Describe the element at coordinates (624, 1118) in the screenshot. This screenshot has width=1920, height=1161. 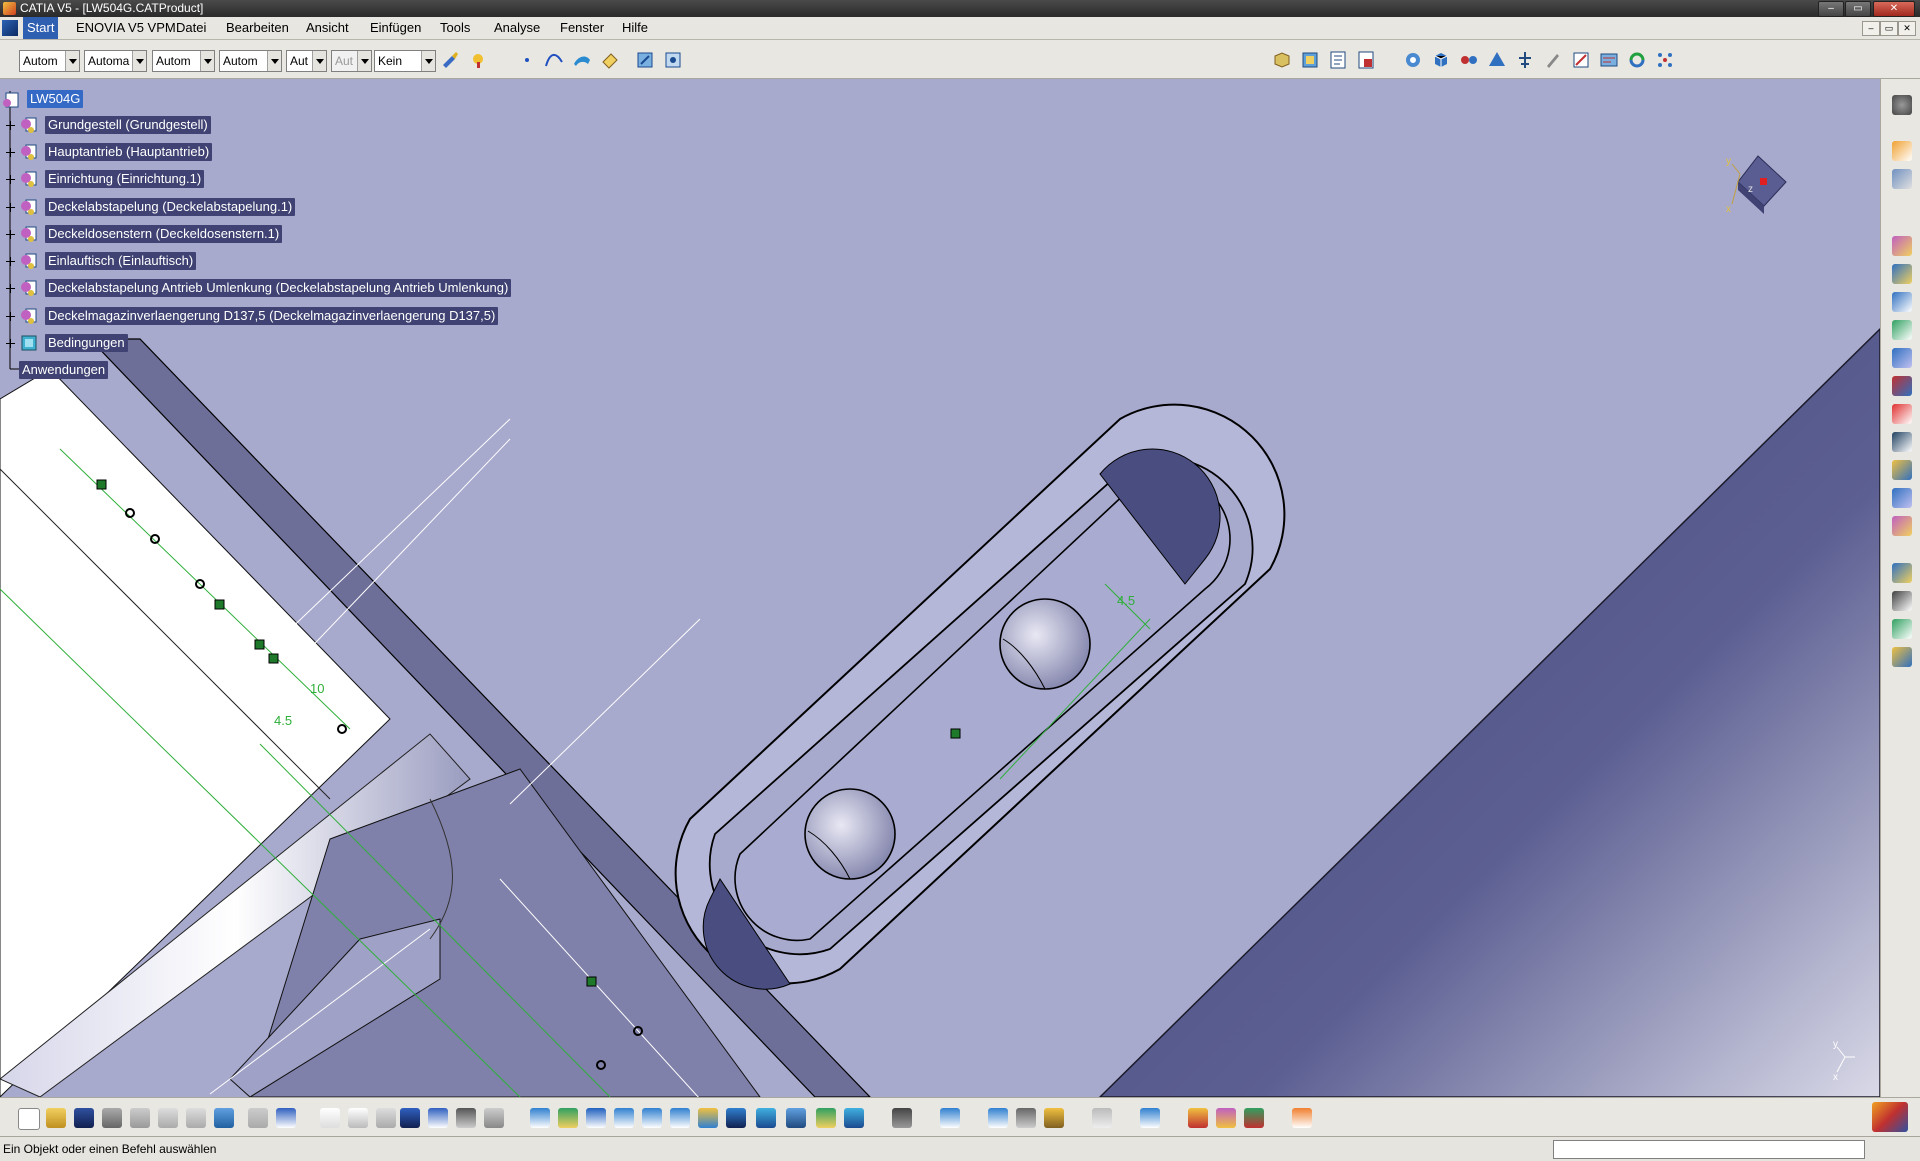
I see `zoom-in-icon` at that location.